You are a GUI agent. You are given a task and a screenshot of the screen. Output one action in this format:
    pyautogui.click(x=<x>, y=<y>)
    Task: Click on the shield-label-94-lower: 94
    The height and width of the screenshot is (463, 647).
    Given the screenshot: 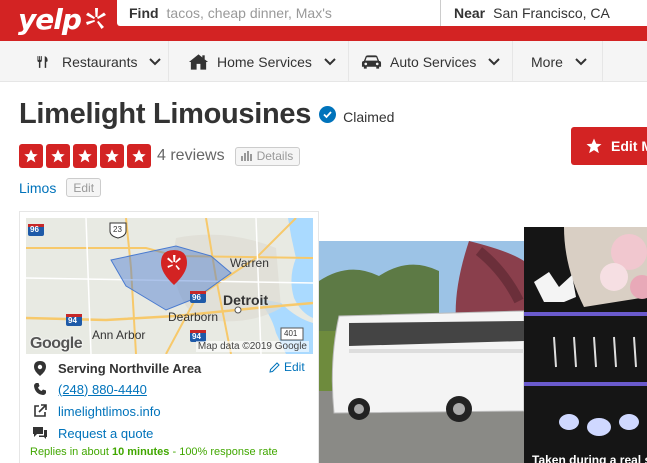 What is the action you would take?
    pyautogui.click(x=196, y=336)
    